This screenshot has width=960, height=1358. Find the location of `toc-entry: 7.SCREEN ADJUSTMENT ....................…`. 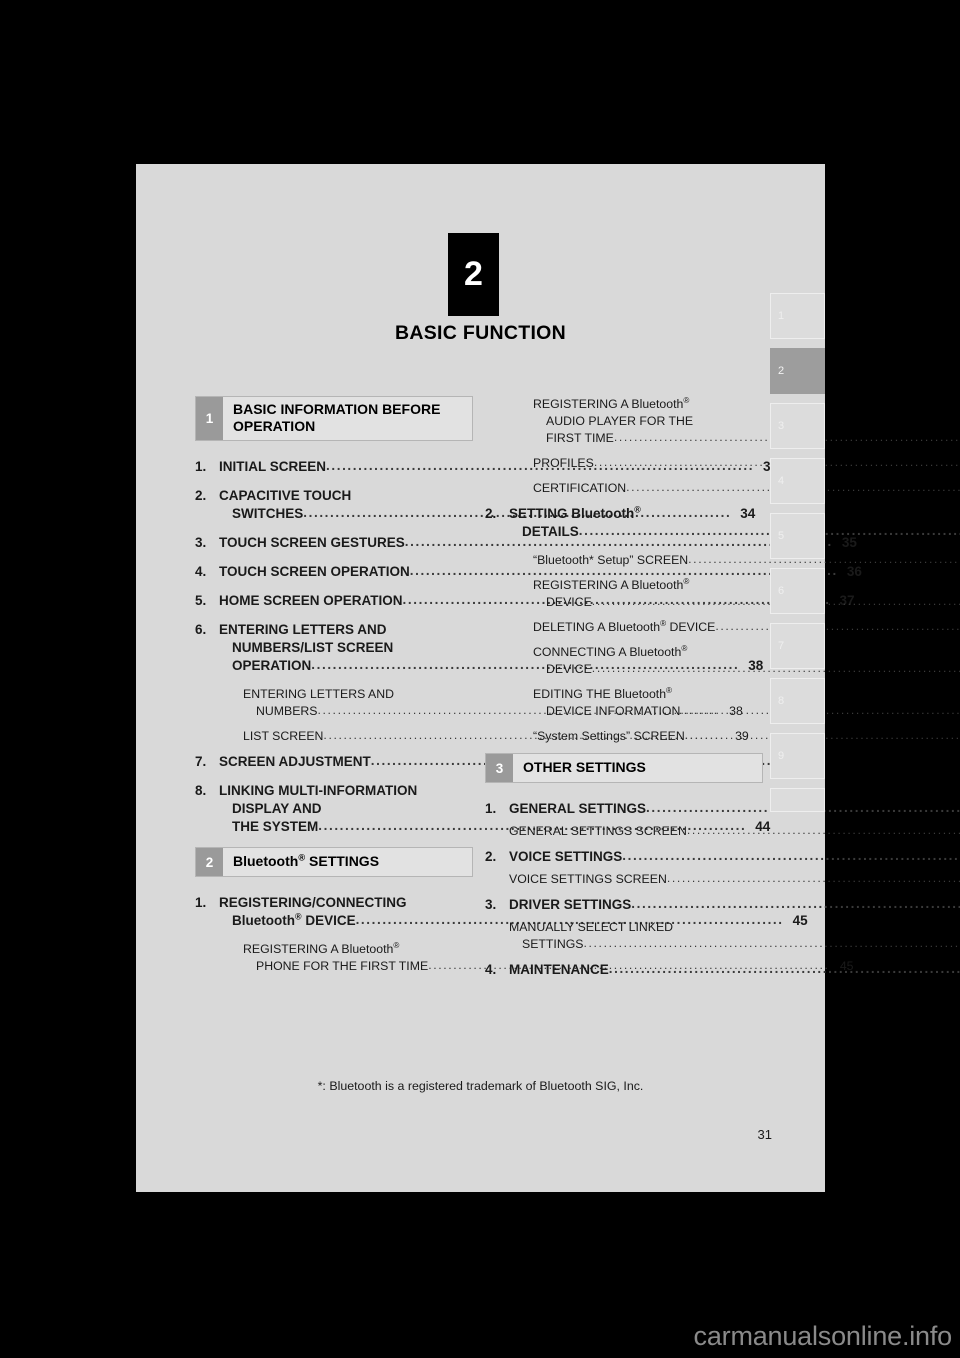

toc-entry: 7.SCREEN ADJUSTMENT ....................… is located at coordinates (509, 762).